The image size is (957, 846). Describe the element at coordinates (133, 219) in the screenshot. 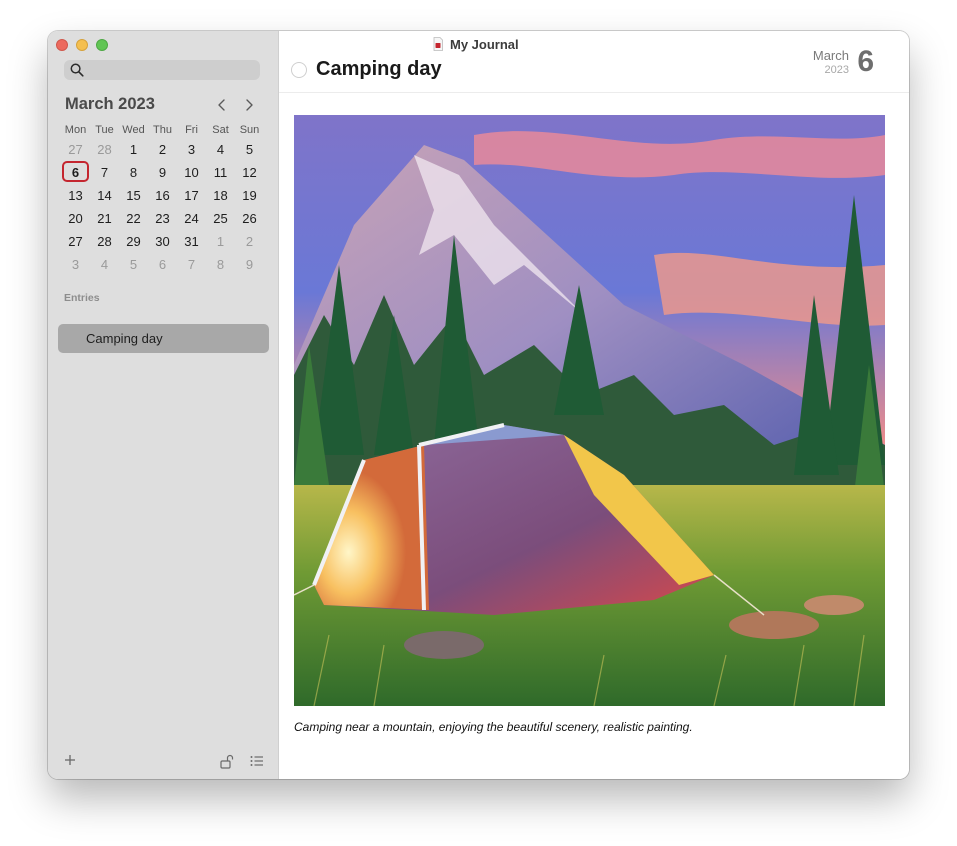

I see `calendar-day: 22` at that location.